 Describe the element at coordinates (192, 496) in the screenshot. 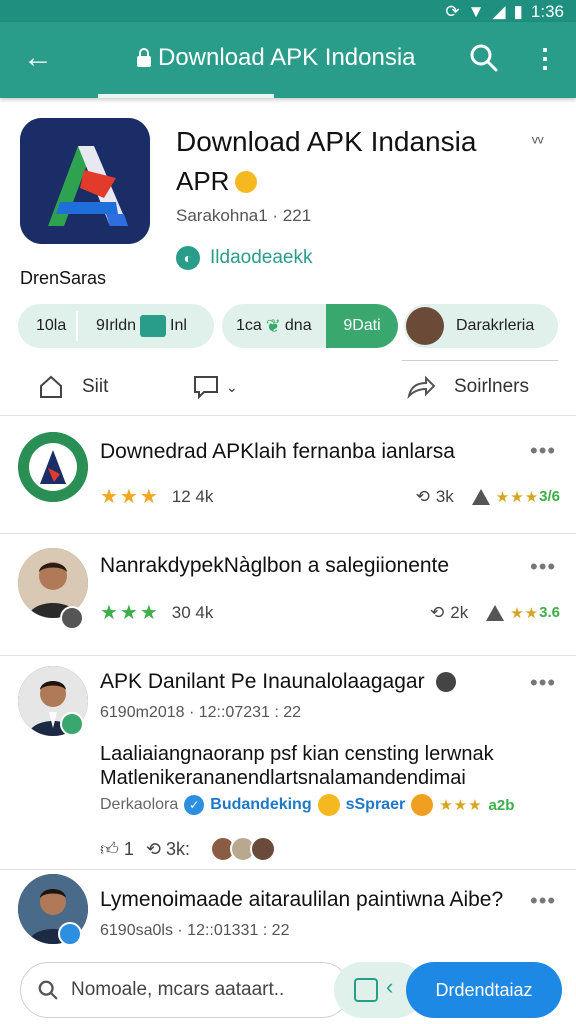

I see `rating-count: 12 4k` at that location.